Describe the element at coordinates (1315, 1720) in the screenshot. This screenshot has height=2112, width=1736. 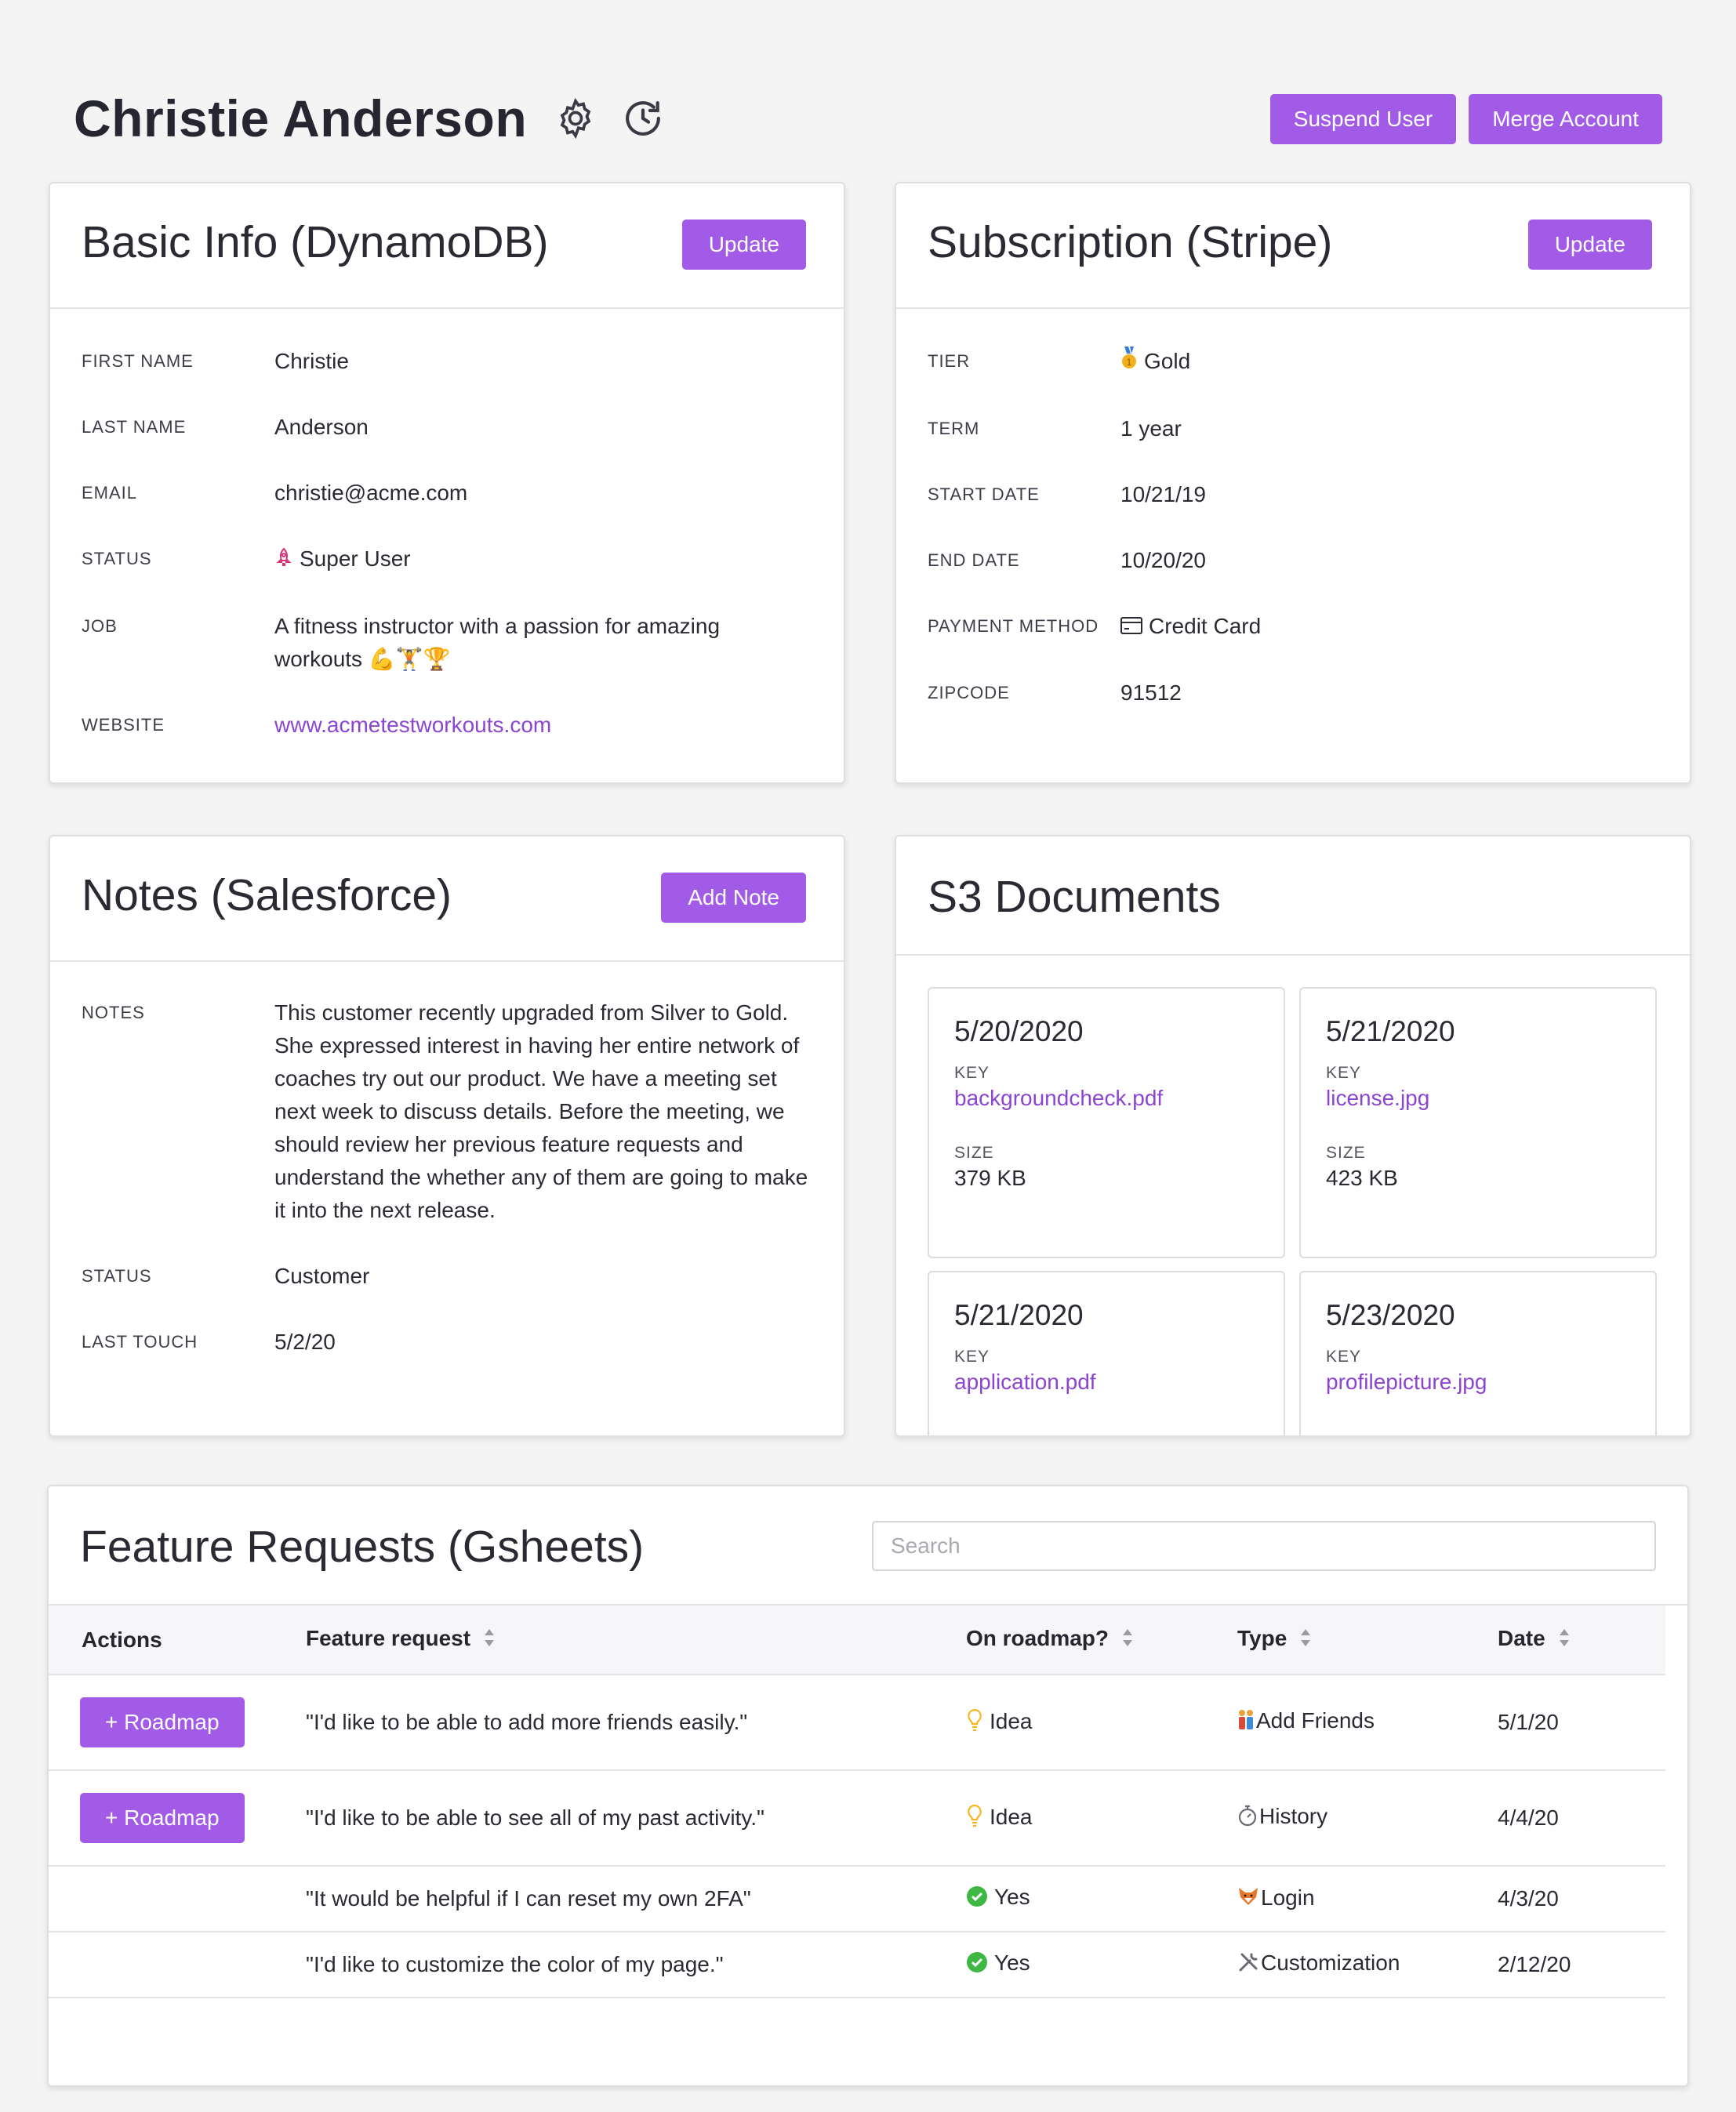
I see `type-value: Add Friends` at that location.